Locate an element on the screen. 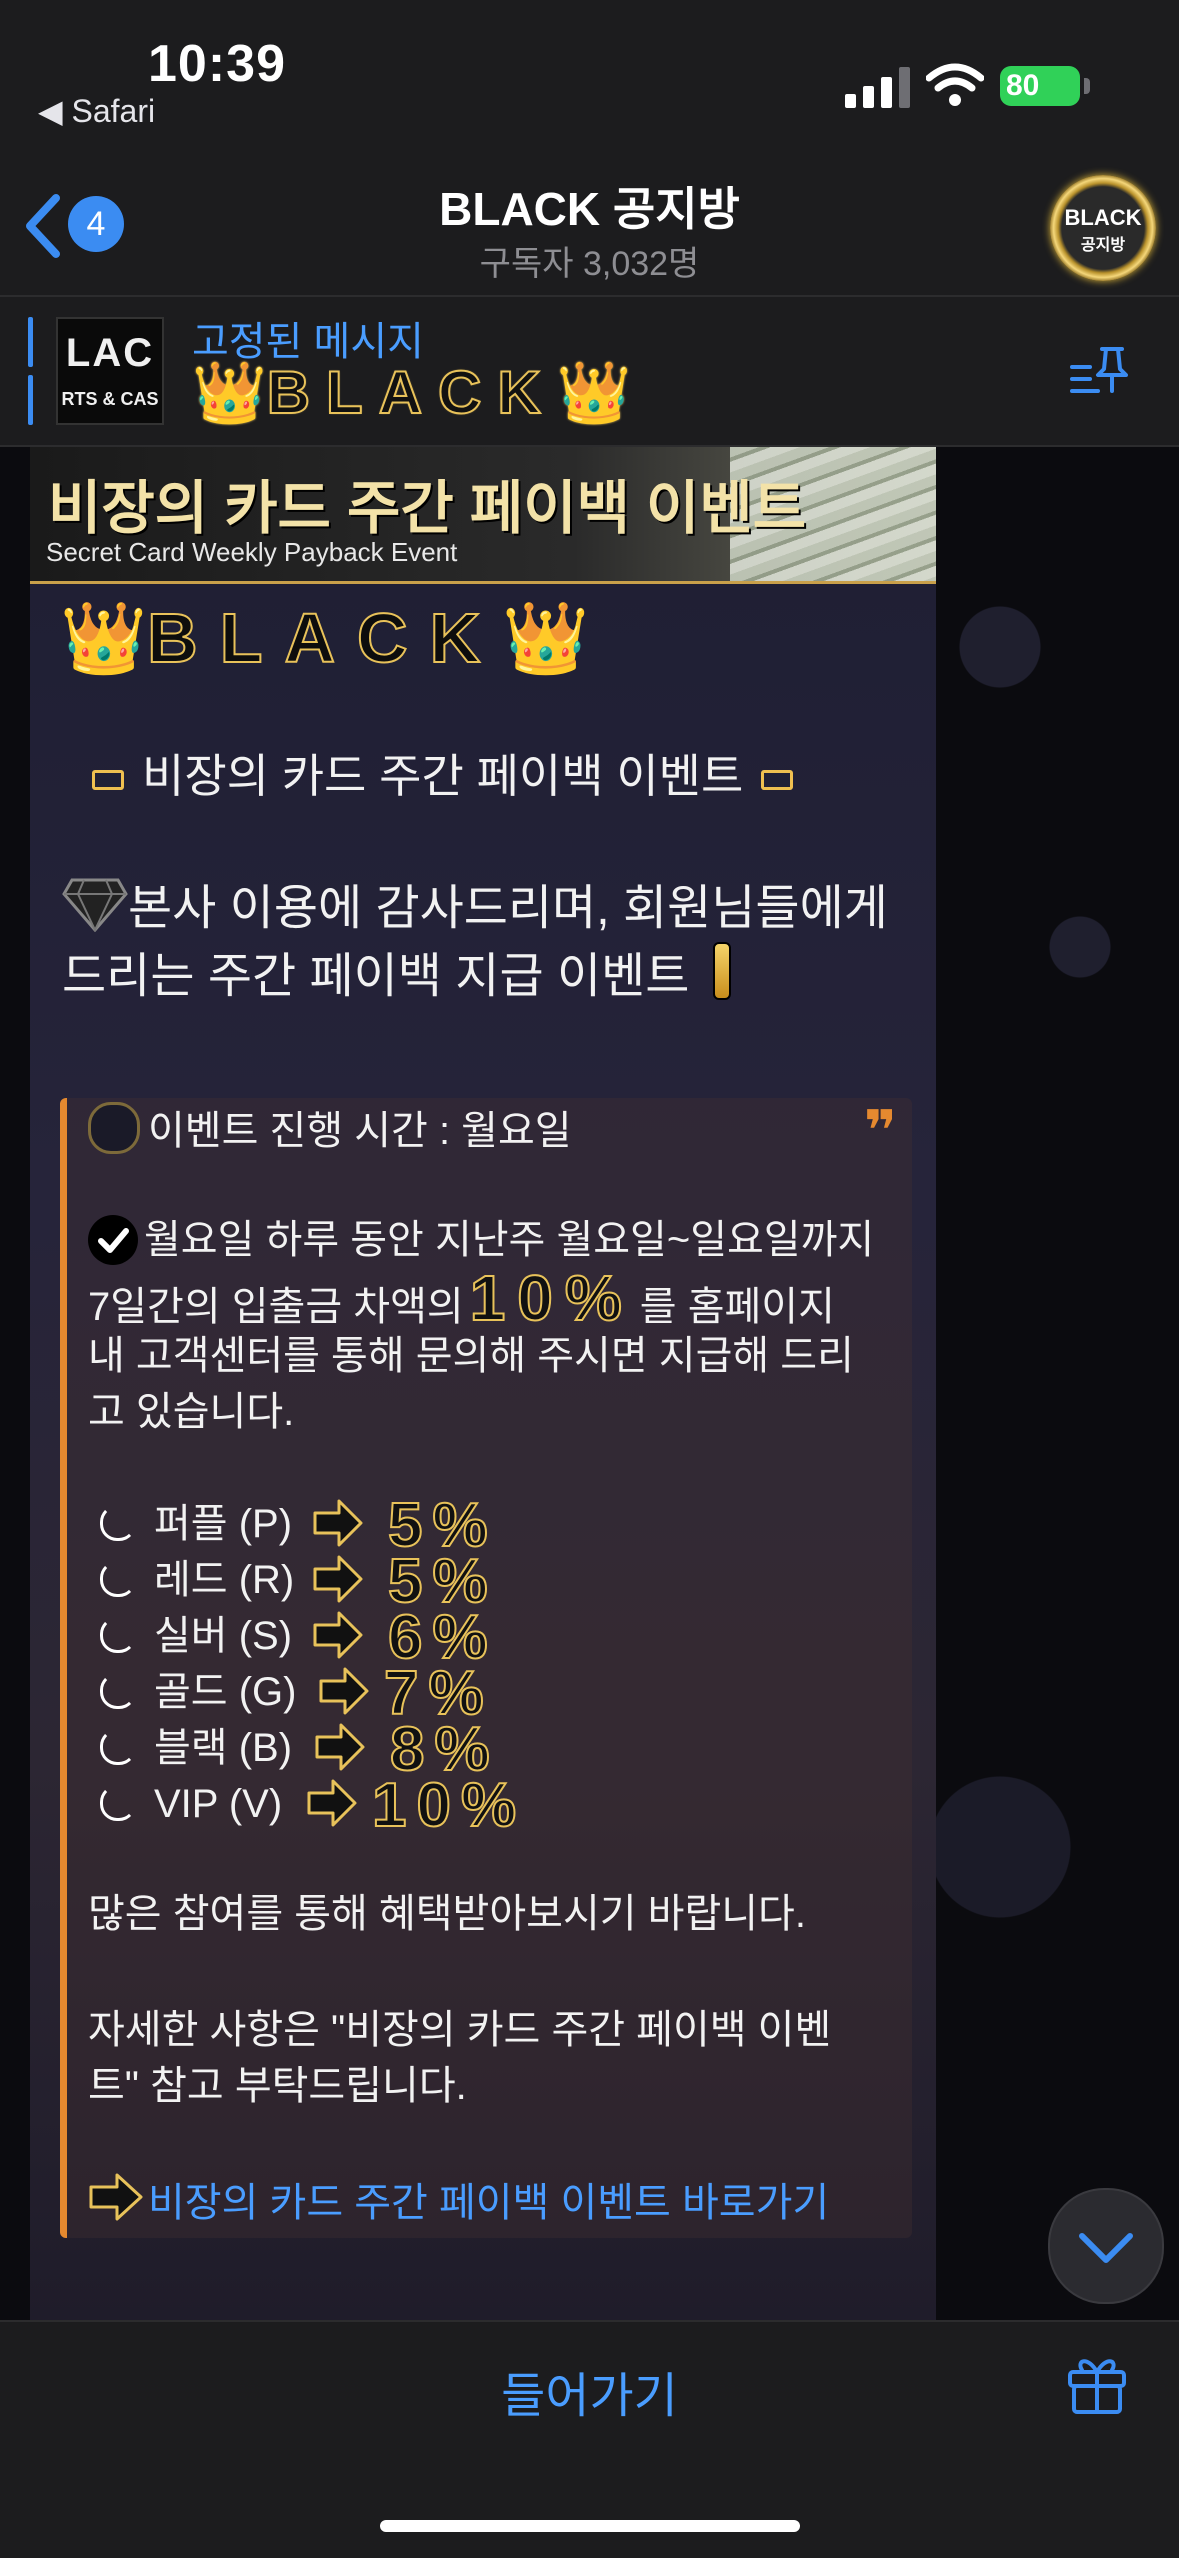  avatar-text: BLACK is located at coordinates (1103, 217).